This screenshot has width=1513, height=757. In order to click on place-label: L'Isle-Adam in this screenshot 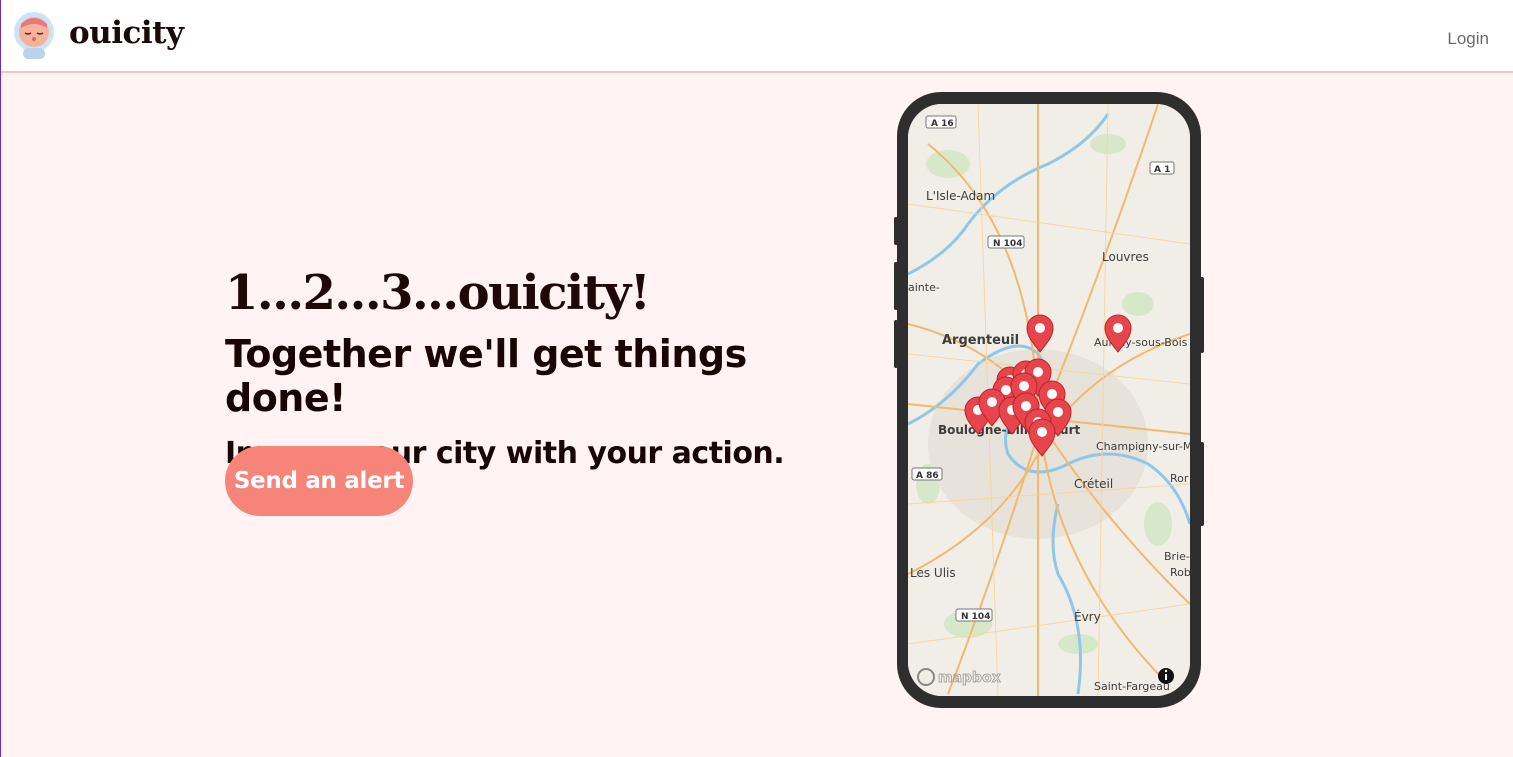, I will do `click(960, 196)`.